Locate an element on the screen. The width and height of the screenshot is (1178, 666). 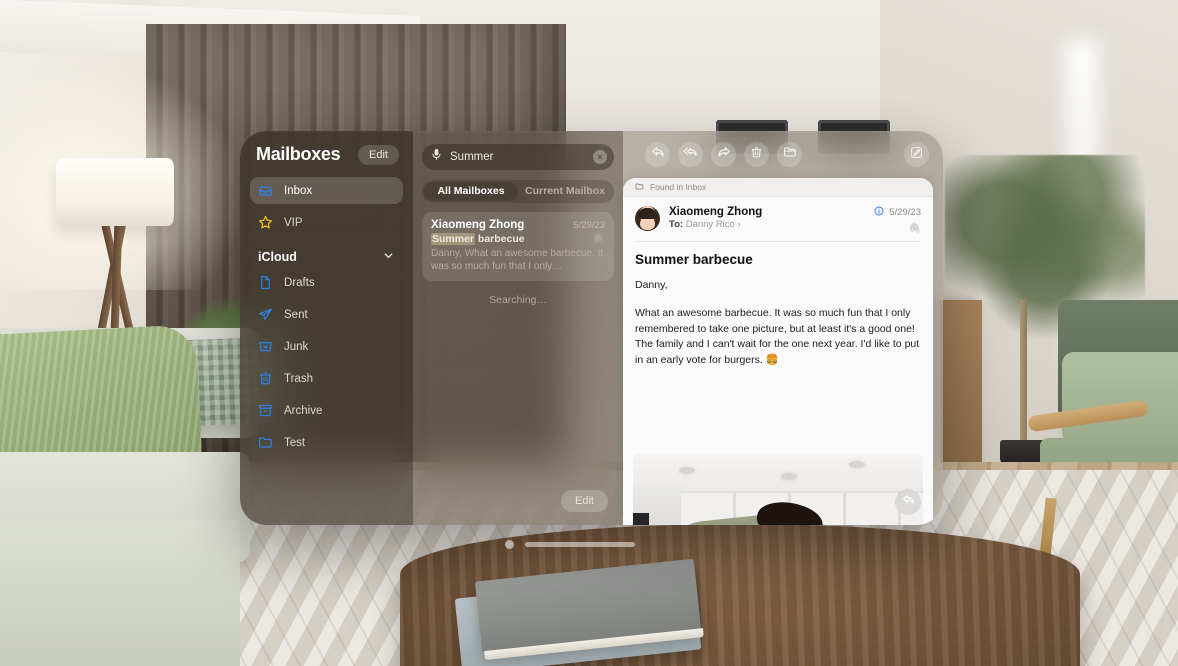
scope-current-mailbox: Current Mailbox is located at coordinates (565, 191).